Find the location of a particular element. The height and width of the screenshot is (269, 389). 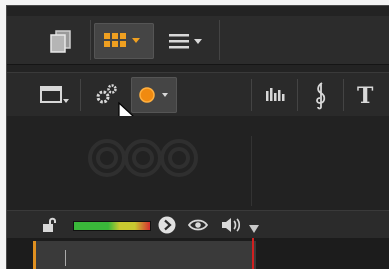

title-button: T is located at coordinates (372, 96).